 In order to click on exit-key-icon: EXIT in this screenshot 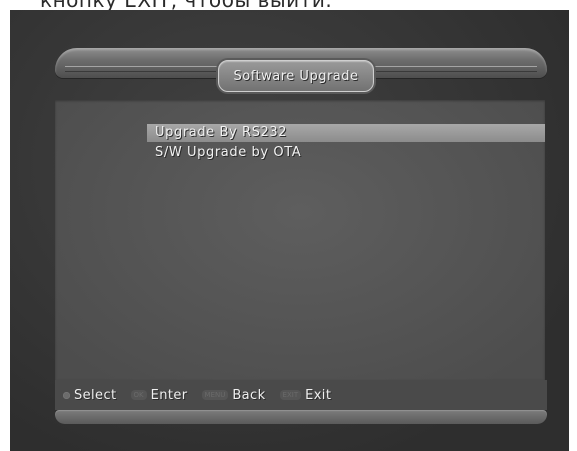, I will do `click(290, 395)`.